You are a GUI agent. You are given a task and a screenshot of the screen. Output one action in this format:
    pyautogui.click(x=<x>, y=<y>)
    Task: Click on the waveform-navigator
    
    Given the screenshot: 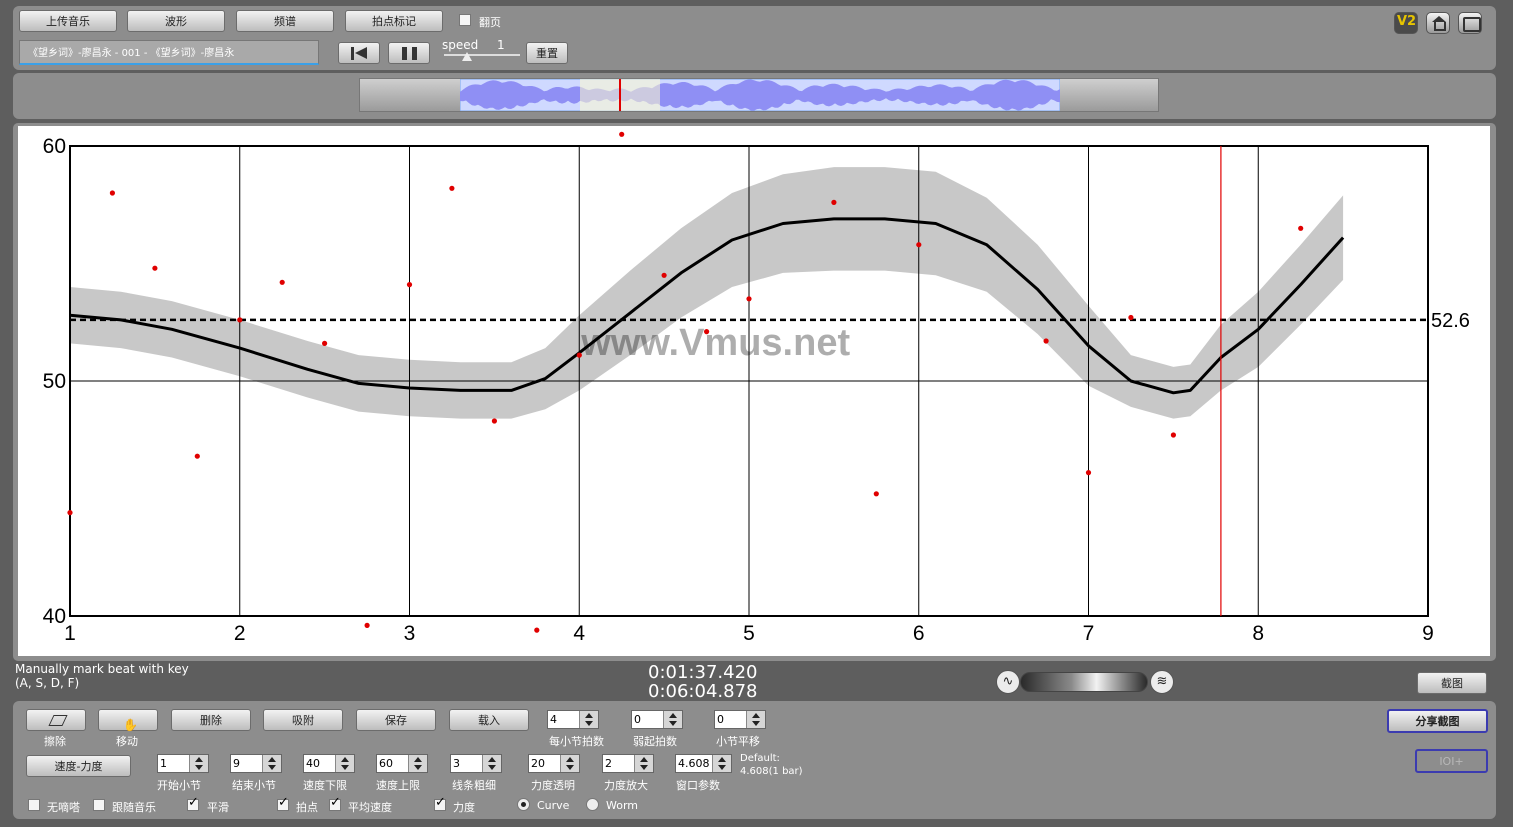 What is the action you would take?
    pyautogui.click(x=759, y=95)
    